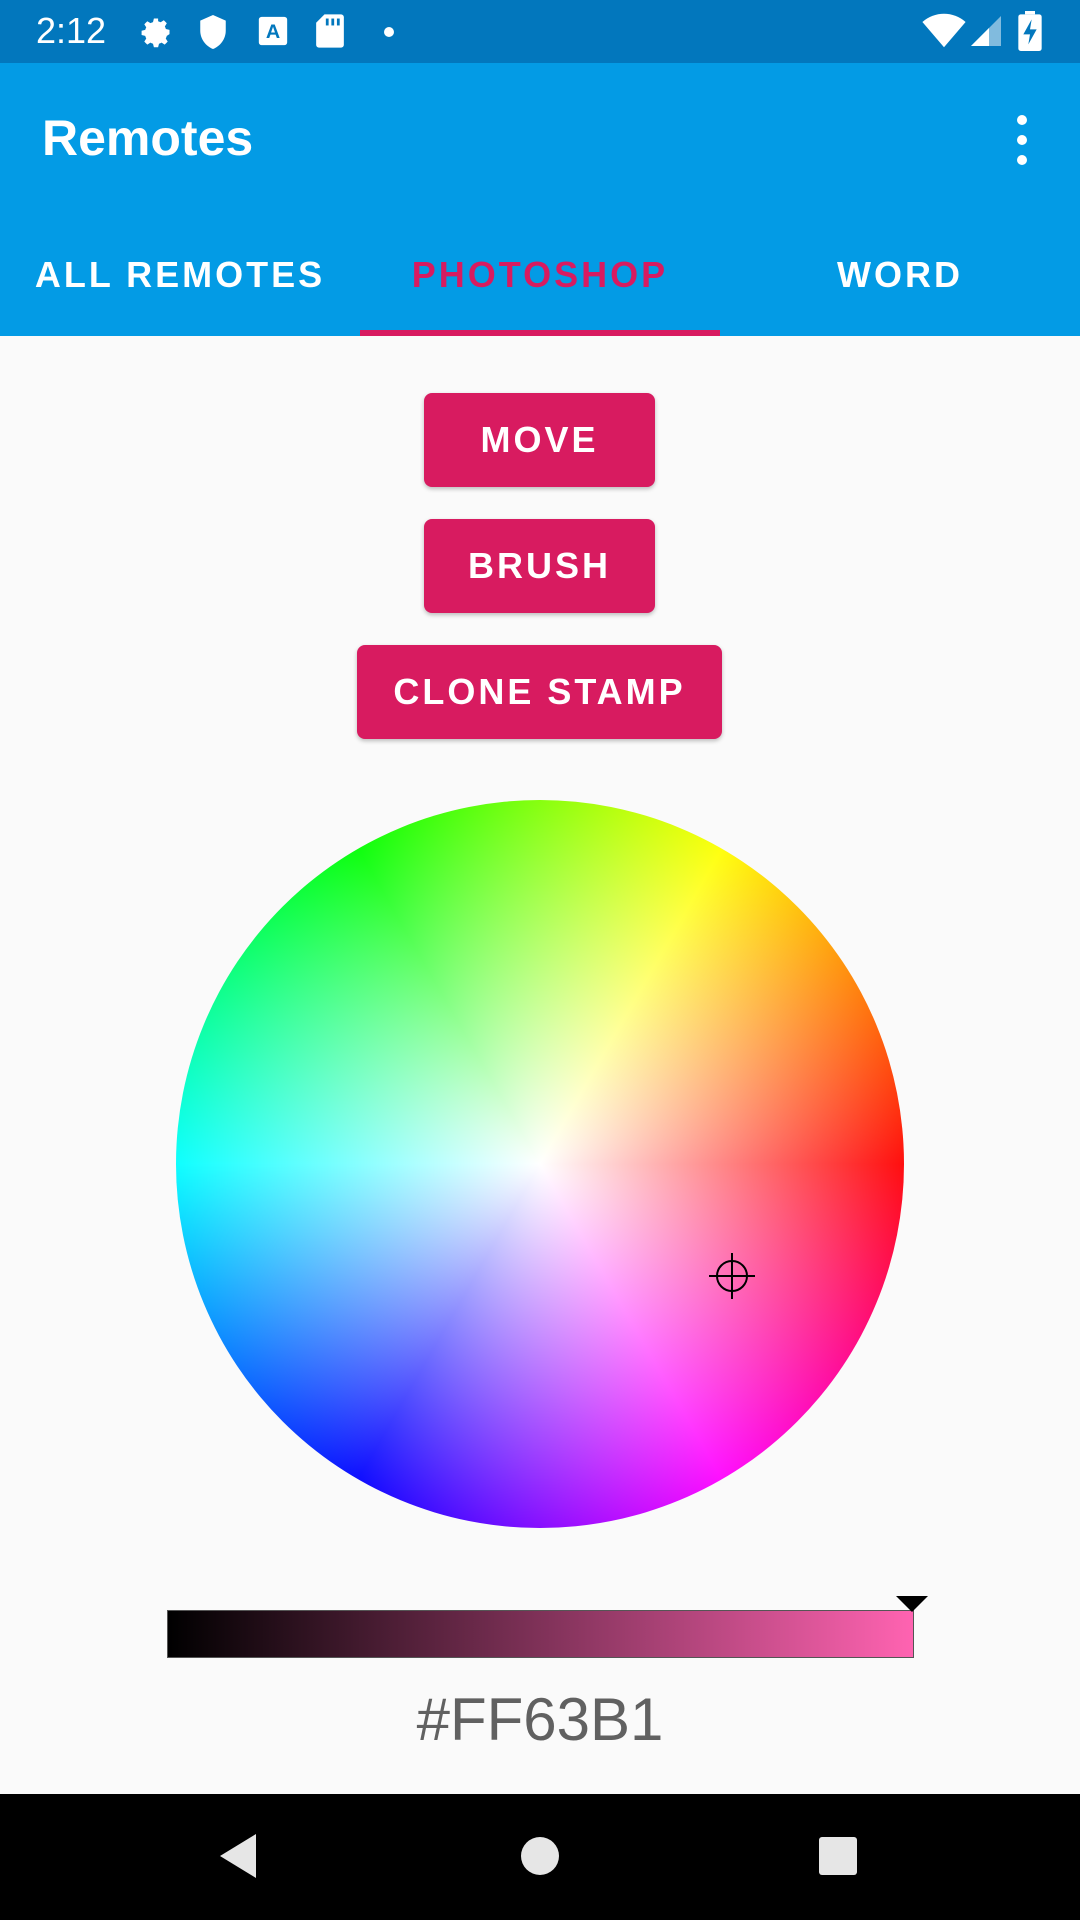 The image size is (1080, 1920). What do you see at coordinates (540, 31) in the screenshot?
I see `status-bar: 2:12 A` at bounding box center [540, 31].